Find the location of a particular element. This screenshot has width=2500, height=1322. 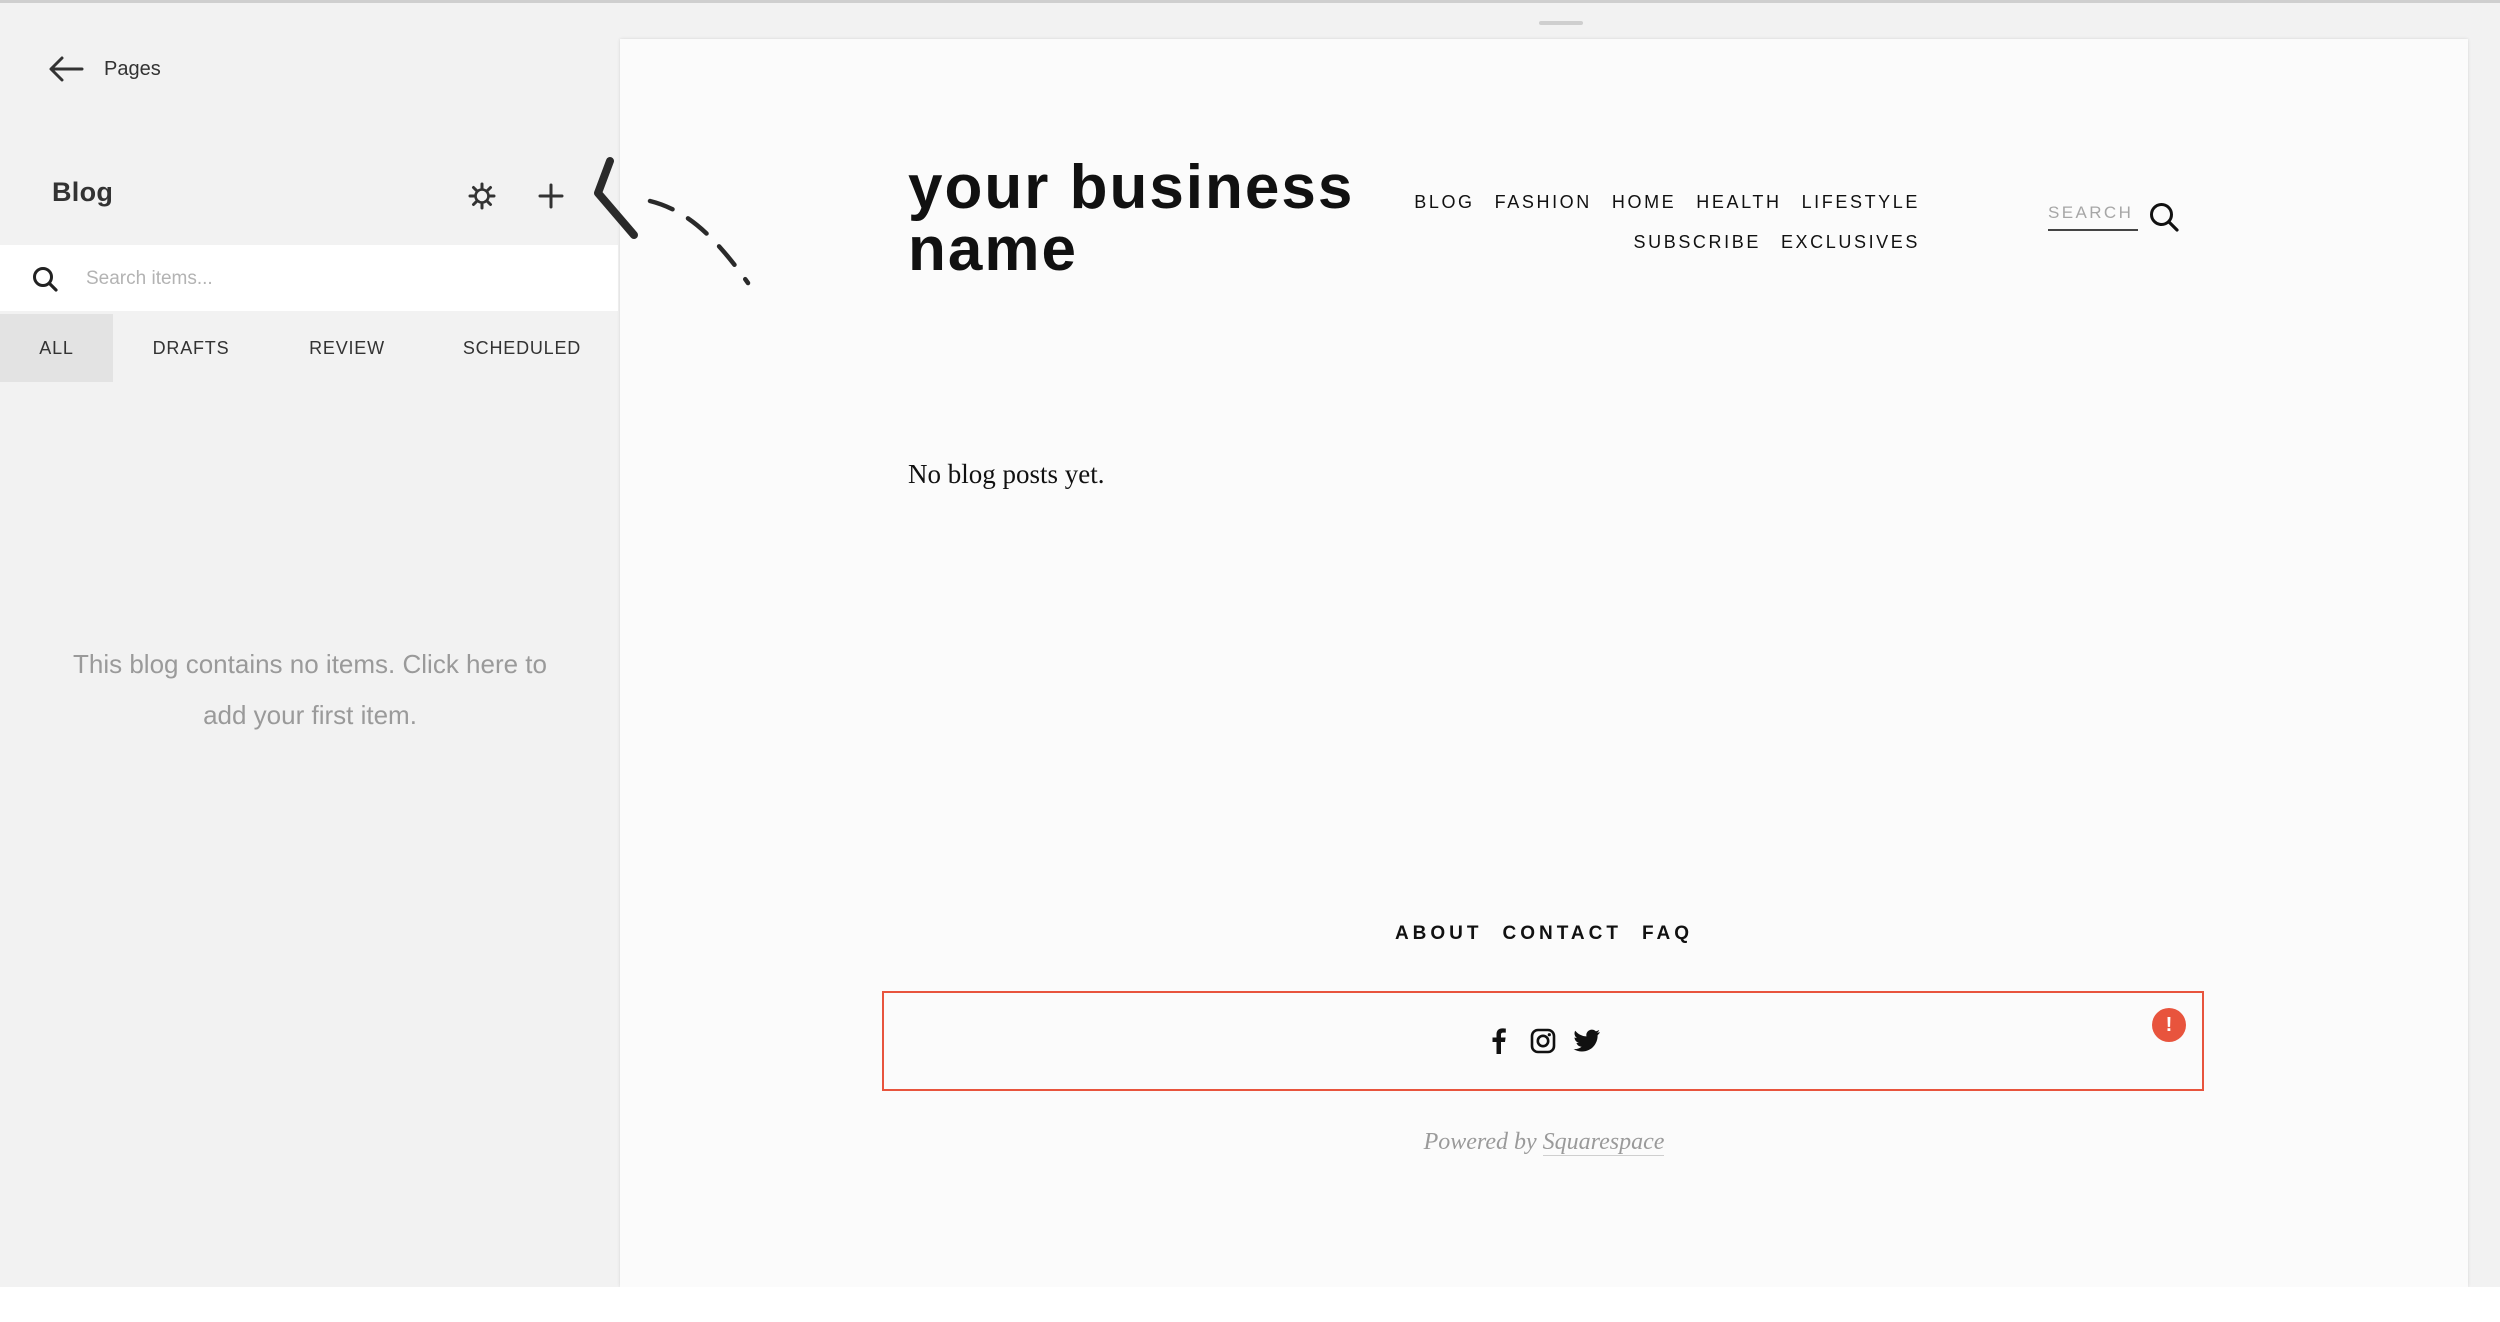

powered-by-footer: Powered by Squarespace is located at coordinates (1544, 1142).